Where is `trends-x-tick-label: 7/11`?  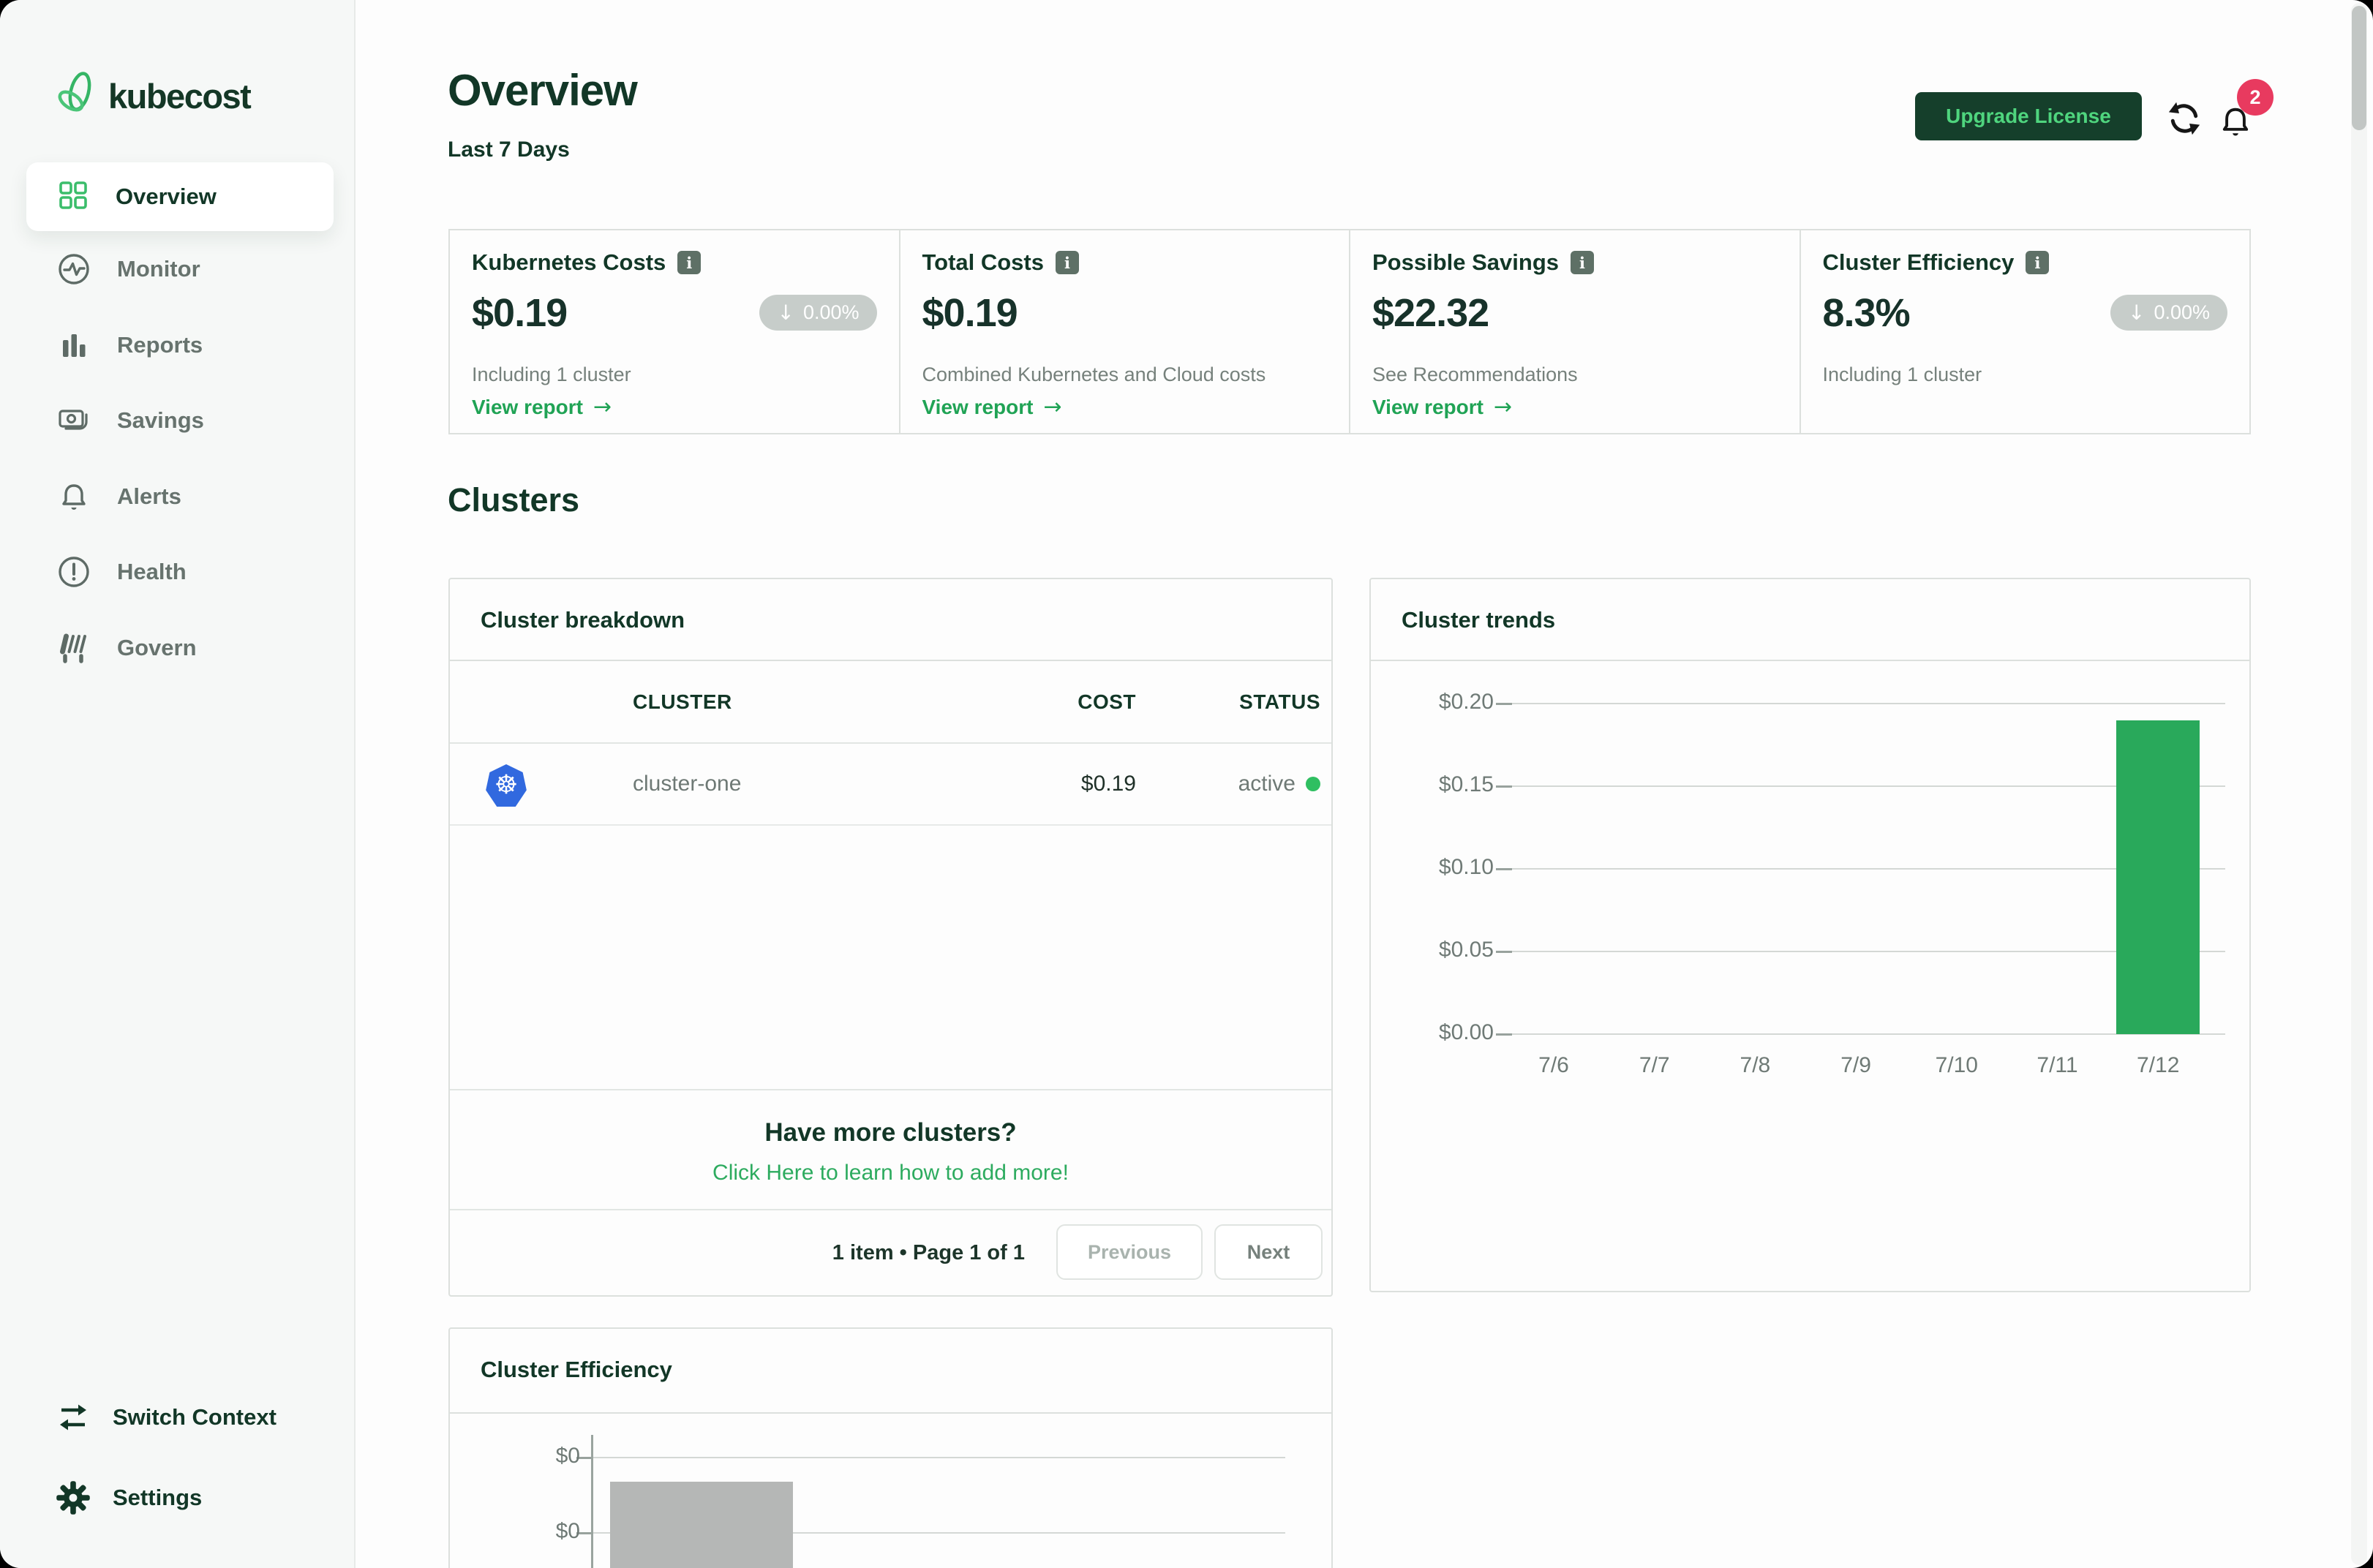
trends-x-tick-label: 7/11 is located at coordinates (2057, 1065).